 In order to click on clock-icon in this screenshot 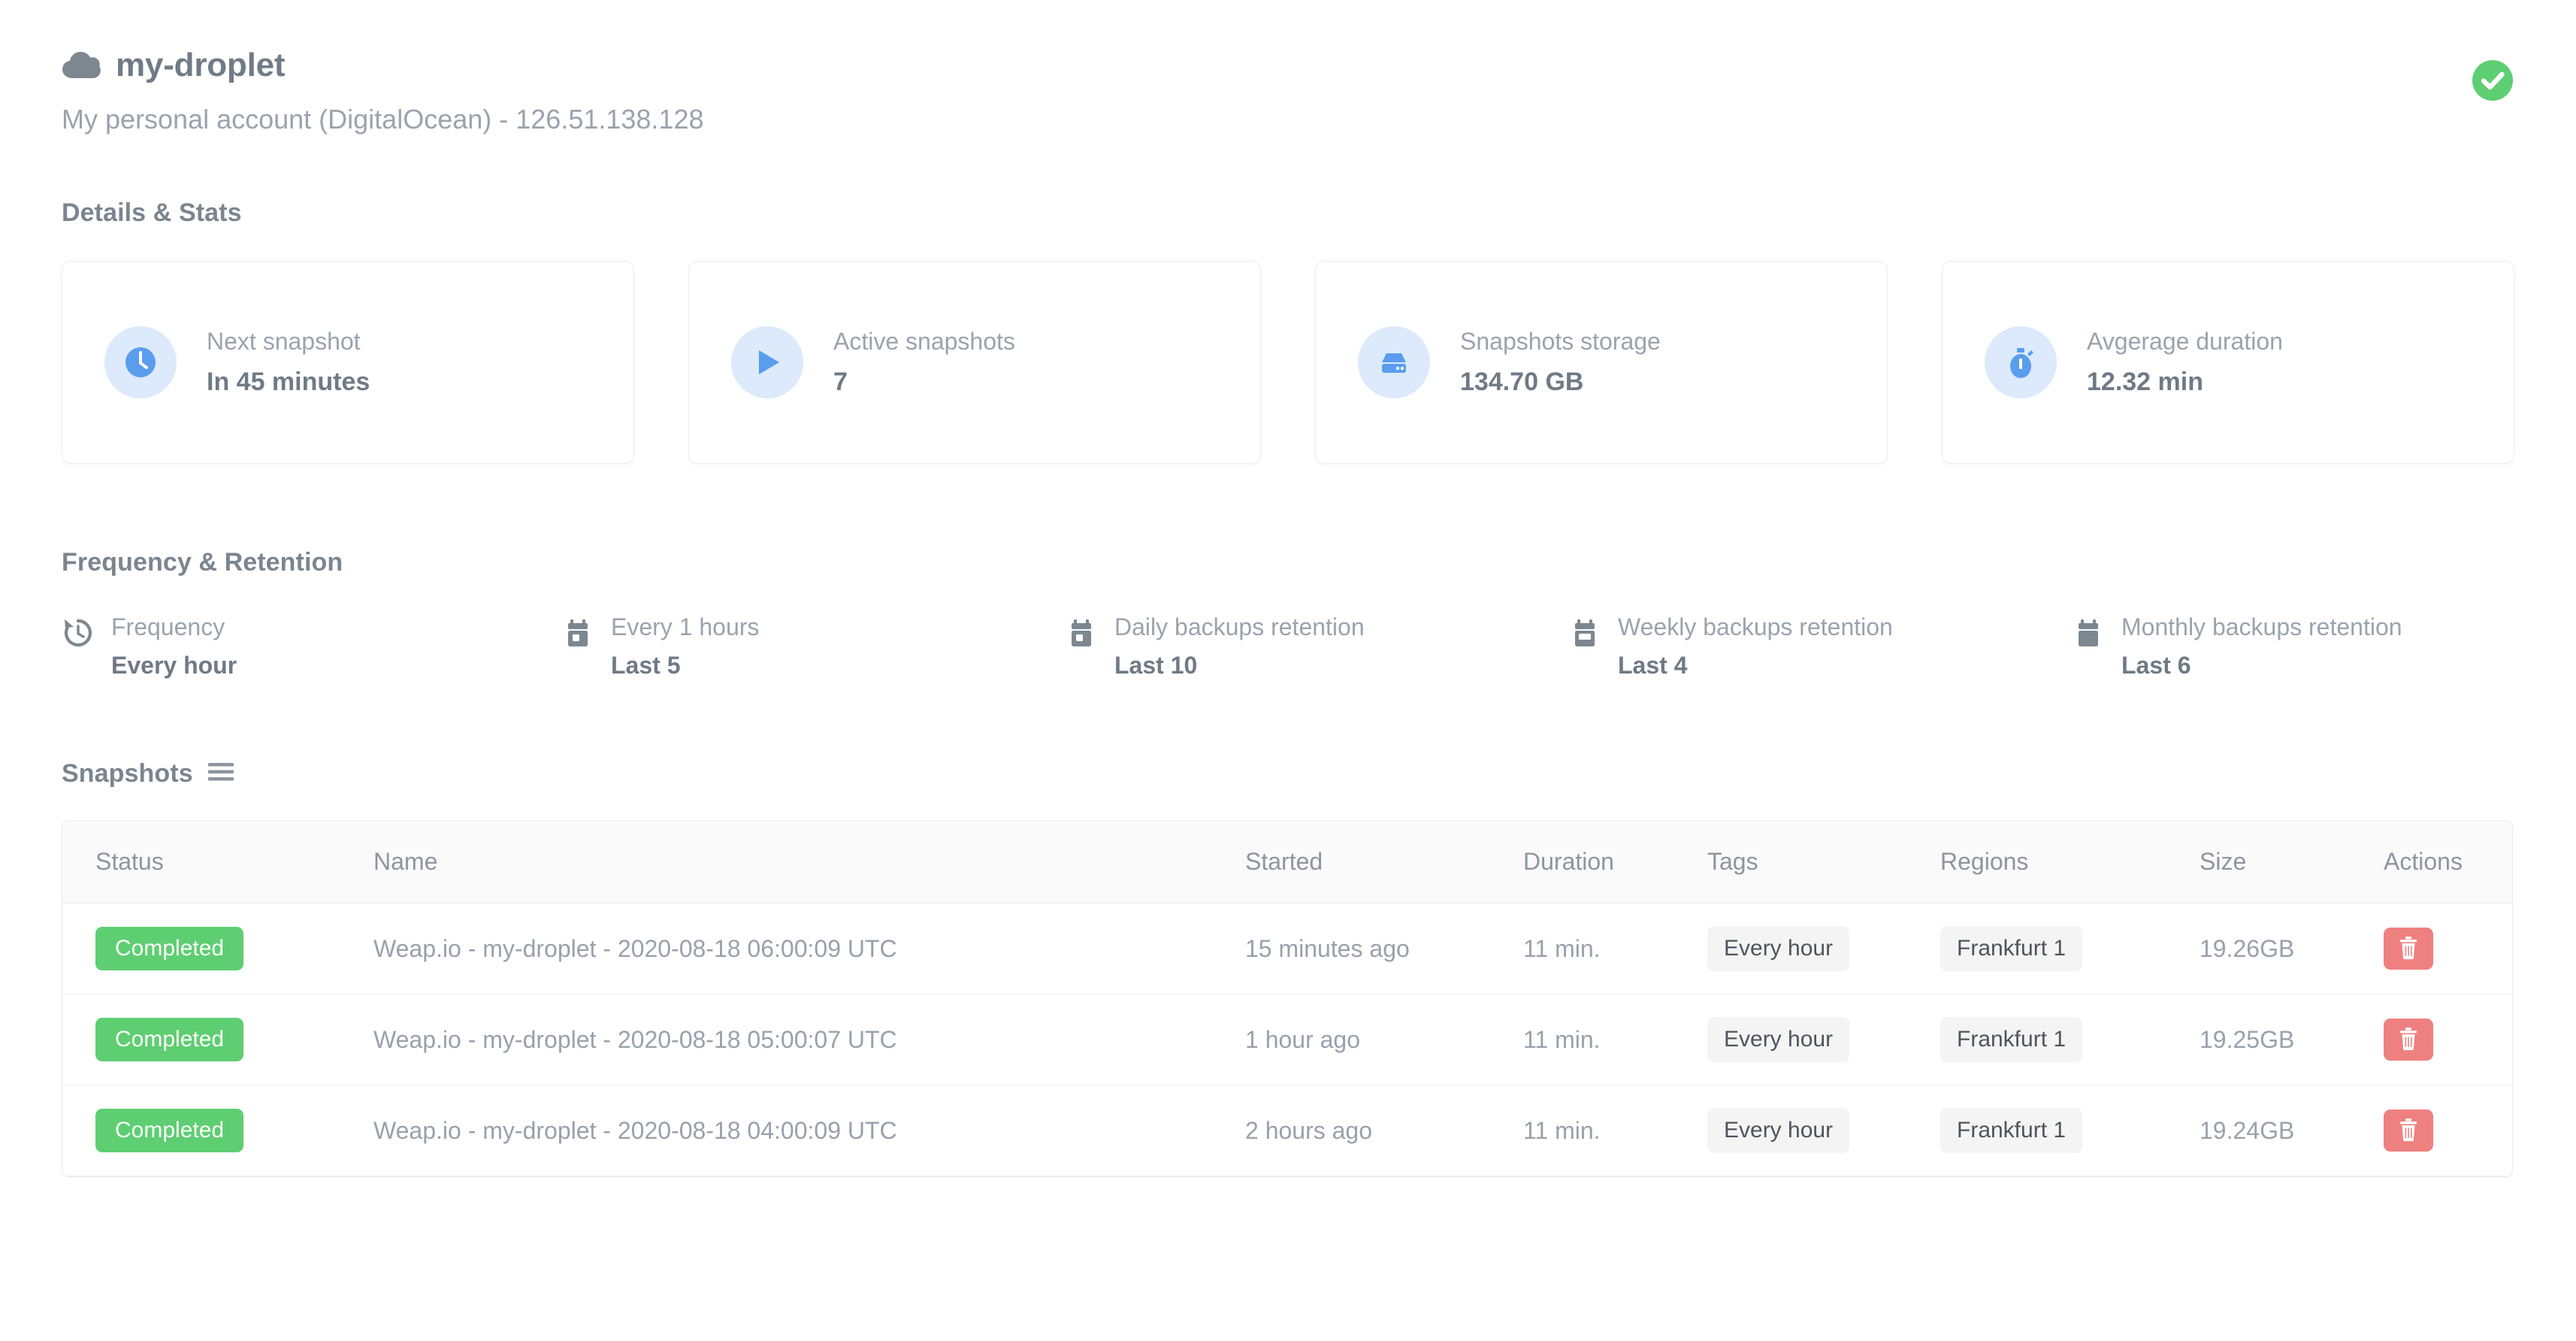, I will do `click(140, 362)`.